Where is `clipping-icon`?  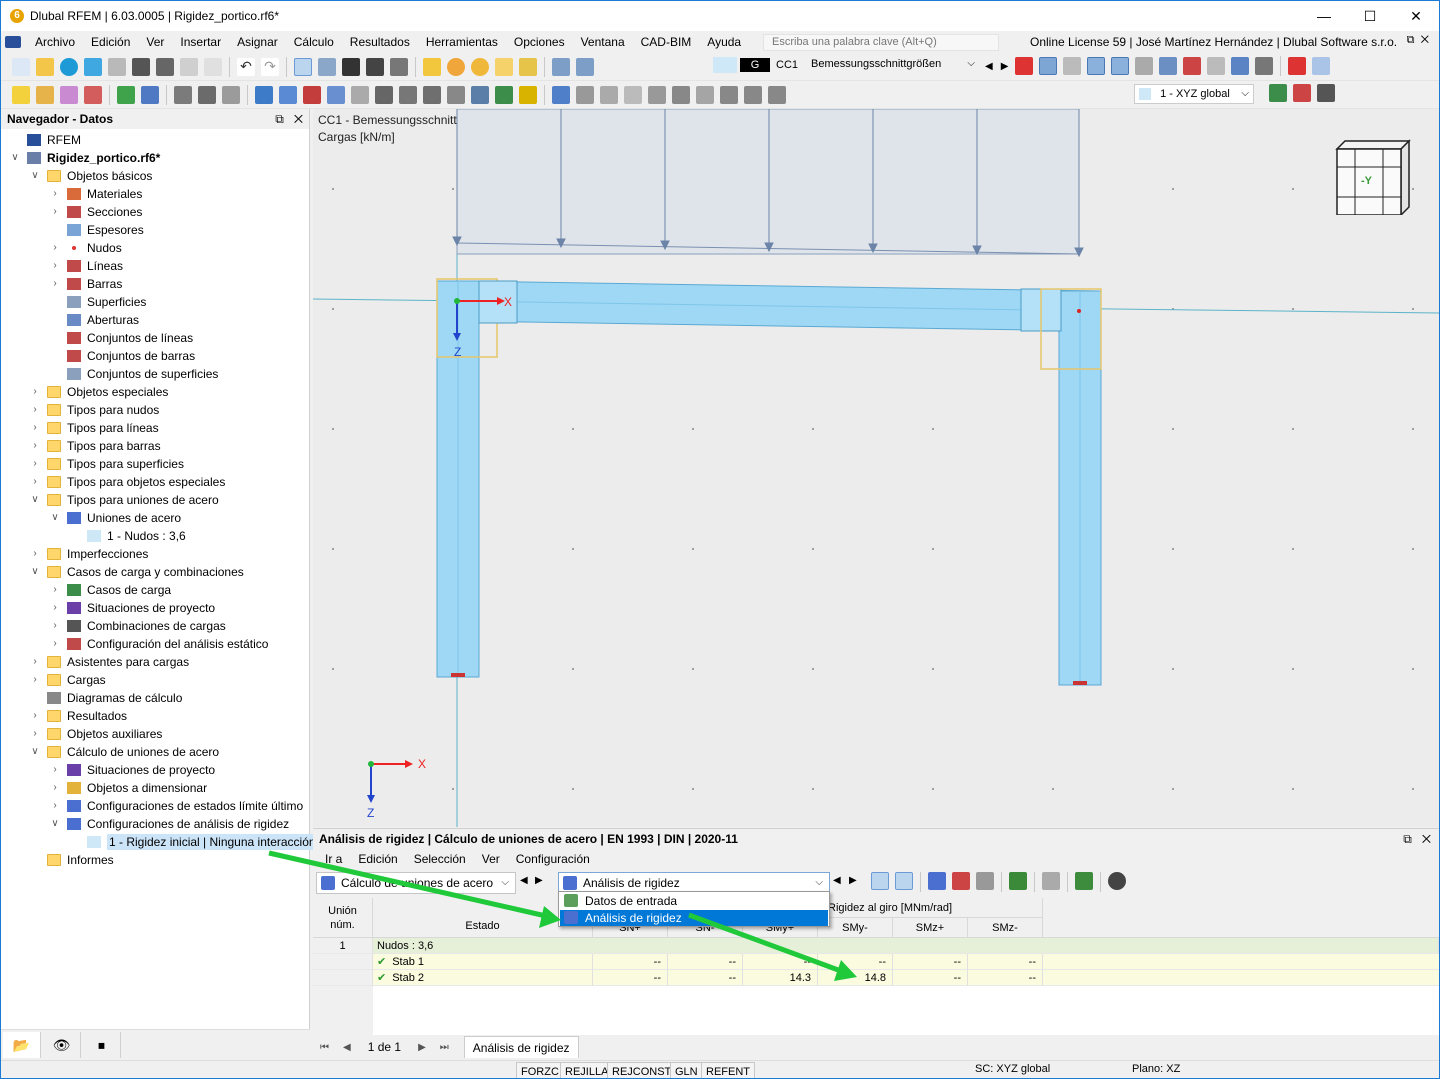 clipping-icon is located at coordinates (1240, 66).